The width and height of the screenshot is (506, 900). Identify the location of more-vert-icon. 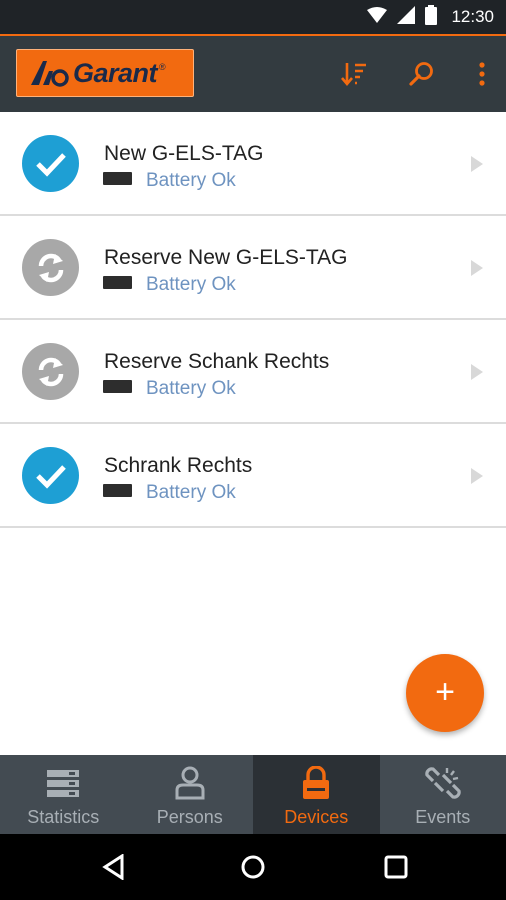
(482, 74).